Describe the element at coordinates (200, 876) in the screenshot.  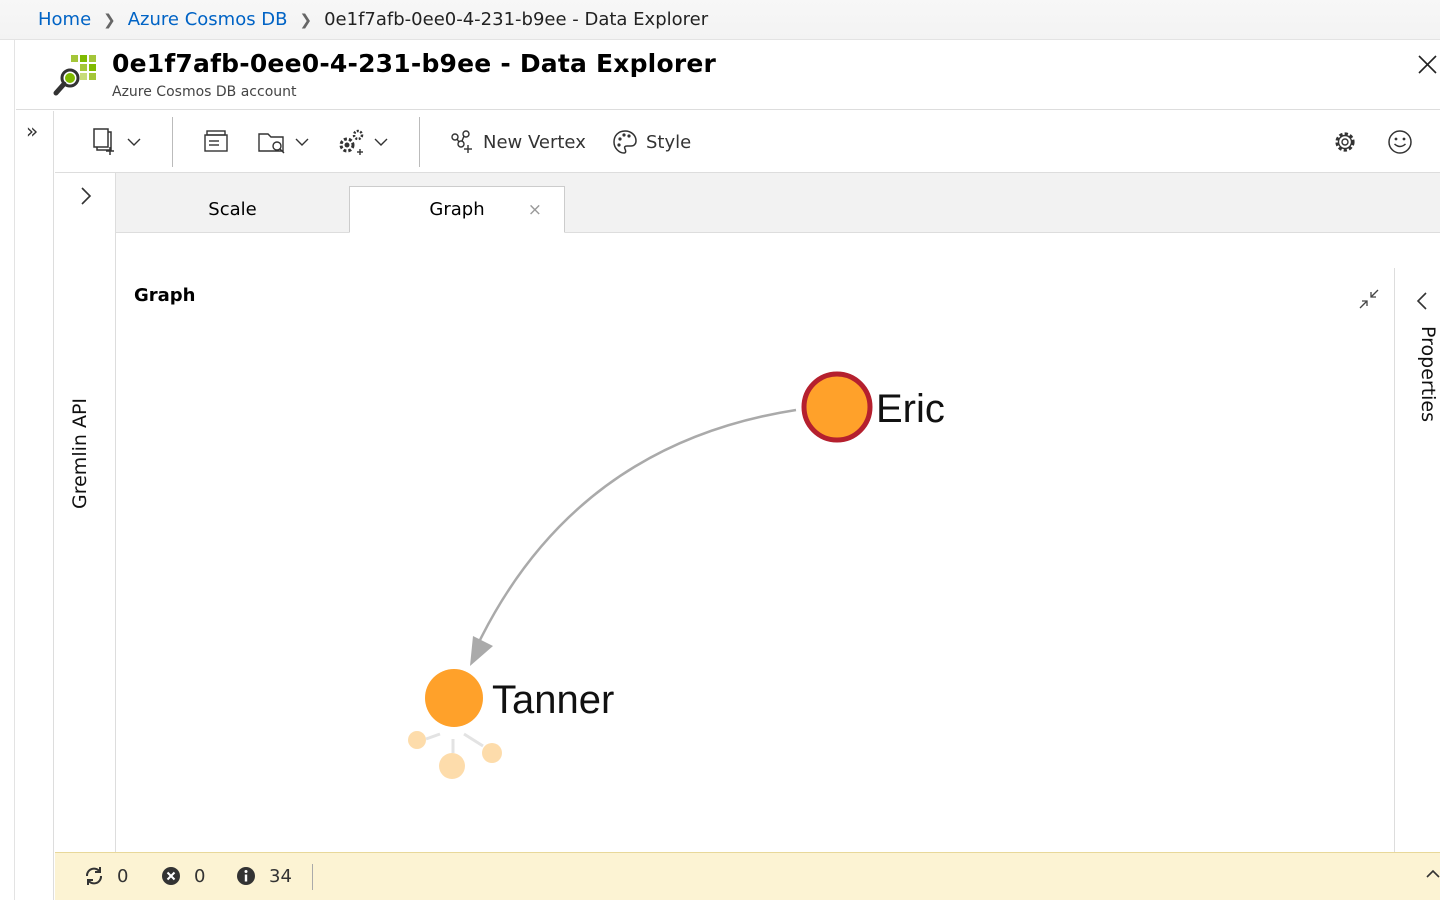
I see `error-value: 0` at that location.